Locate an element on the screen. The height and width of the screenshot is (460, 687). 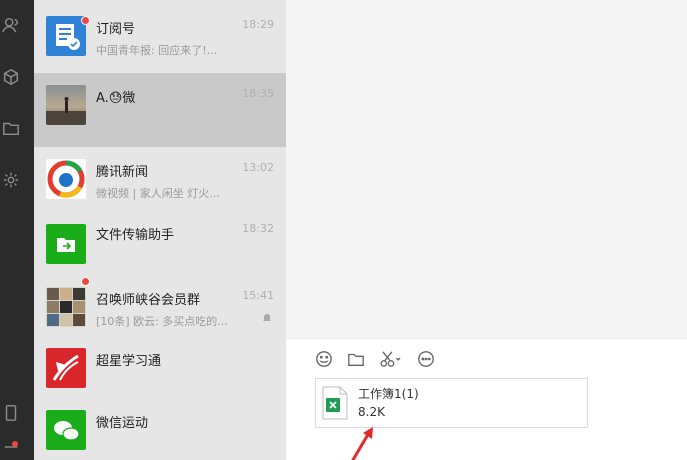
red-arrow-annotation is located at coordinates (362, 443).